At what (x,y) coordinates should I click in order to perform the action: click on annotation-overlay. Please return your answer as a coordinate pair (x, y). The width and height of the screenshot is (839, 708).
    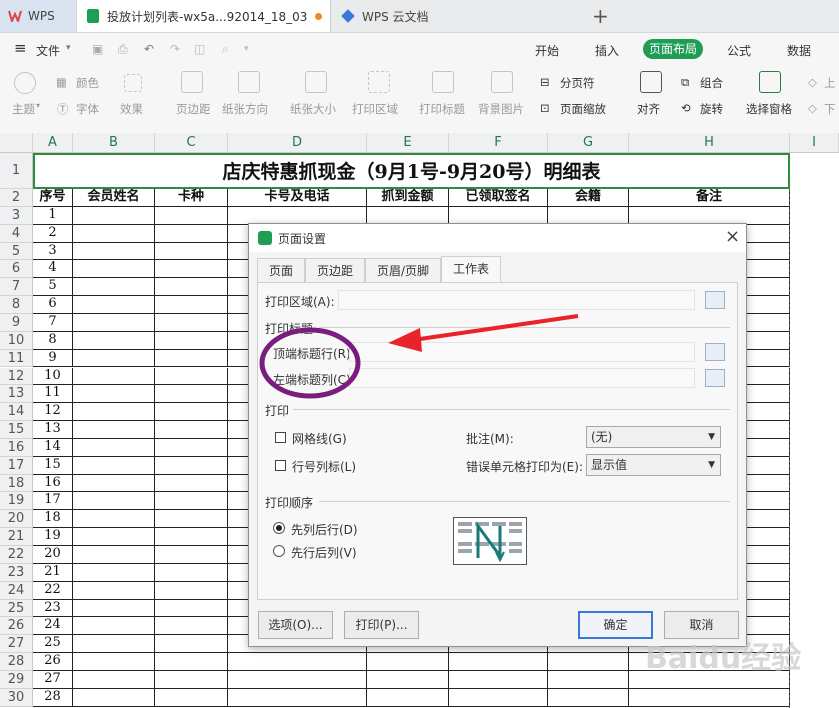
    Looking at the image, I should click on (419, 356).